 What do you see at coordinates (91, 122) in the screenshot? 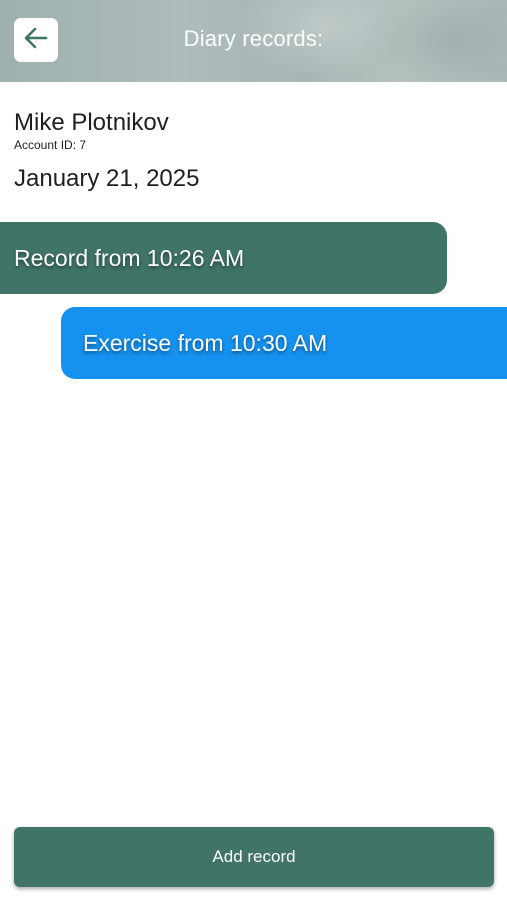
I see `user-name: Mike Plotnikov` at bounding box center [91, 122].